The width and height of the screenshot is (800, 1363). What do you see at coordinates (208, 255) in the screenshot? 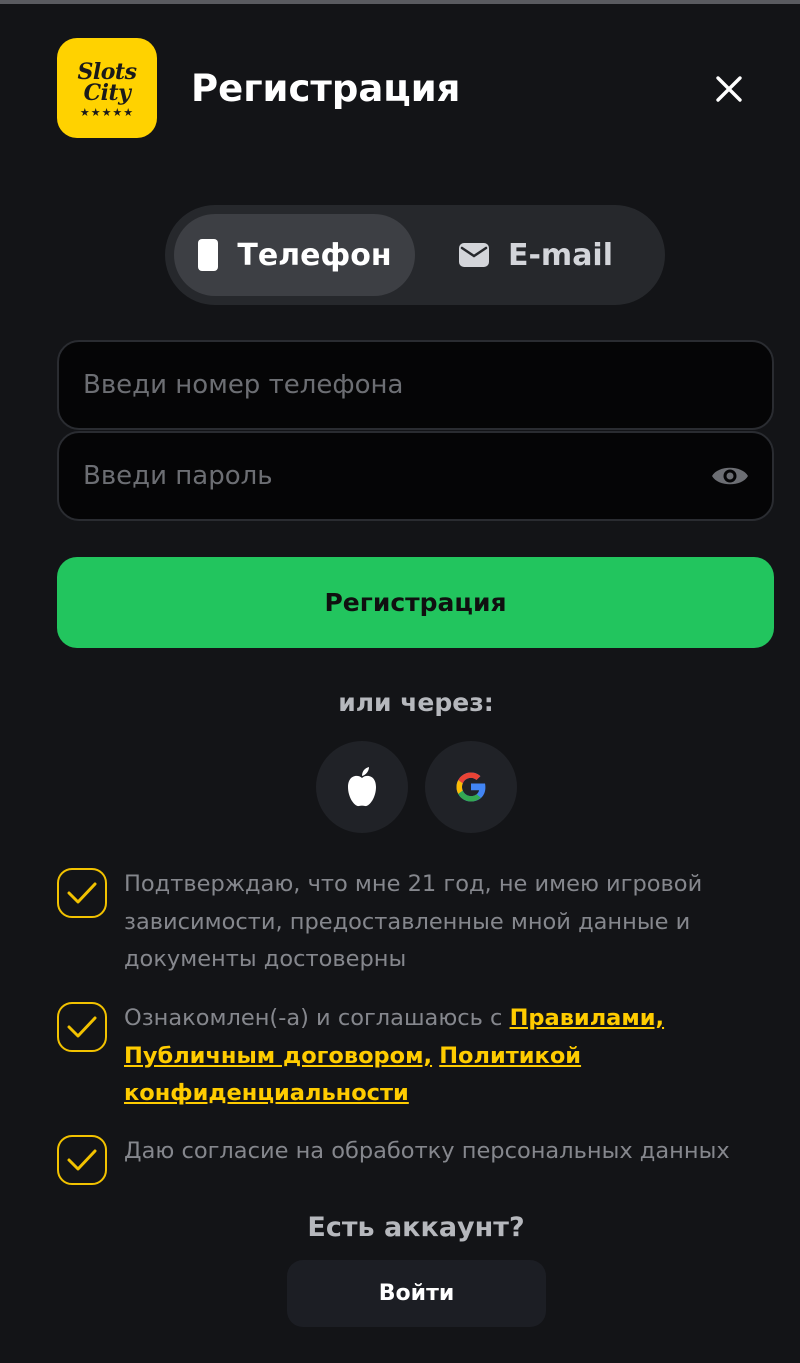
I see `phone-icon` at bounding box center [208, 255].